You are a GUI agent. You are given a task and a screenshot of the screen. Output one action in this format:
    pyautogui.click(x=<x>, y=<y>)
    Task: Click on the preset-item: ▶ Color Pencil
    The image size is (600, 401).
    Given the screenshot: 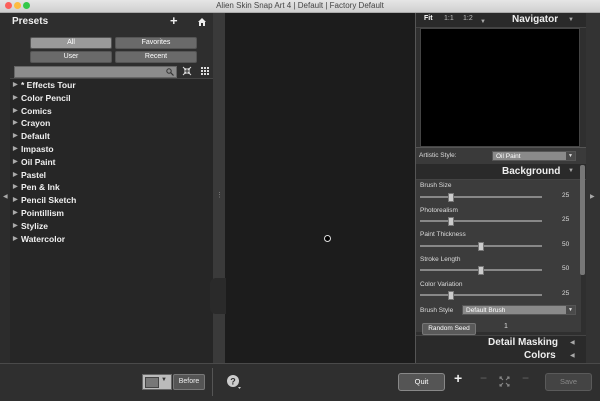 What is the action you would take?
    pyautogui.click(x=111, y=98)
    